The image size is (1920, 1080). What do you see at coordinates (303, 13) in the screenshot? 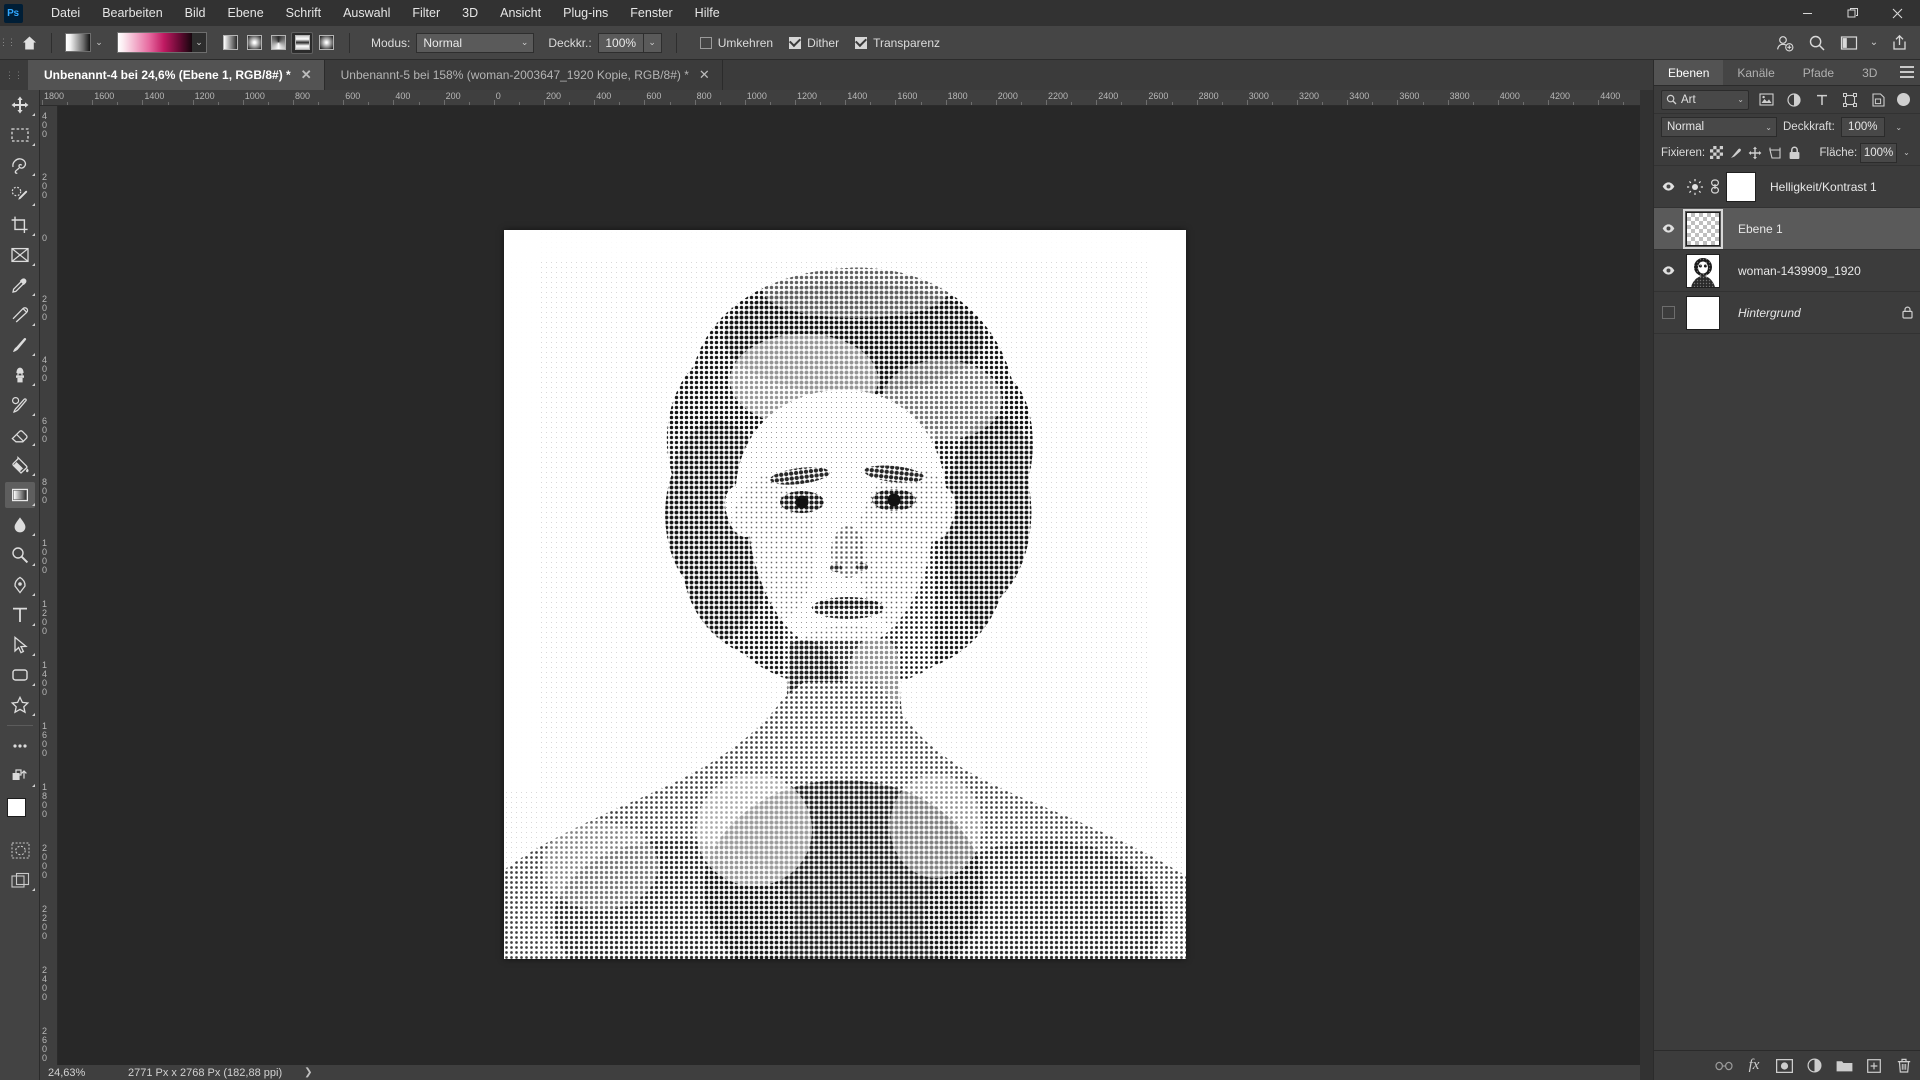
I see `menu-item-schrift: Schrift` at bounding box center [303, 13].